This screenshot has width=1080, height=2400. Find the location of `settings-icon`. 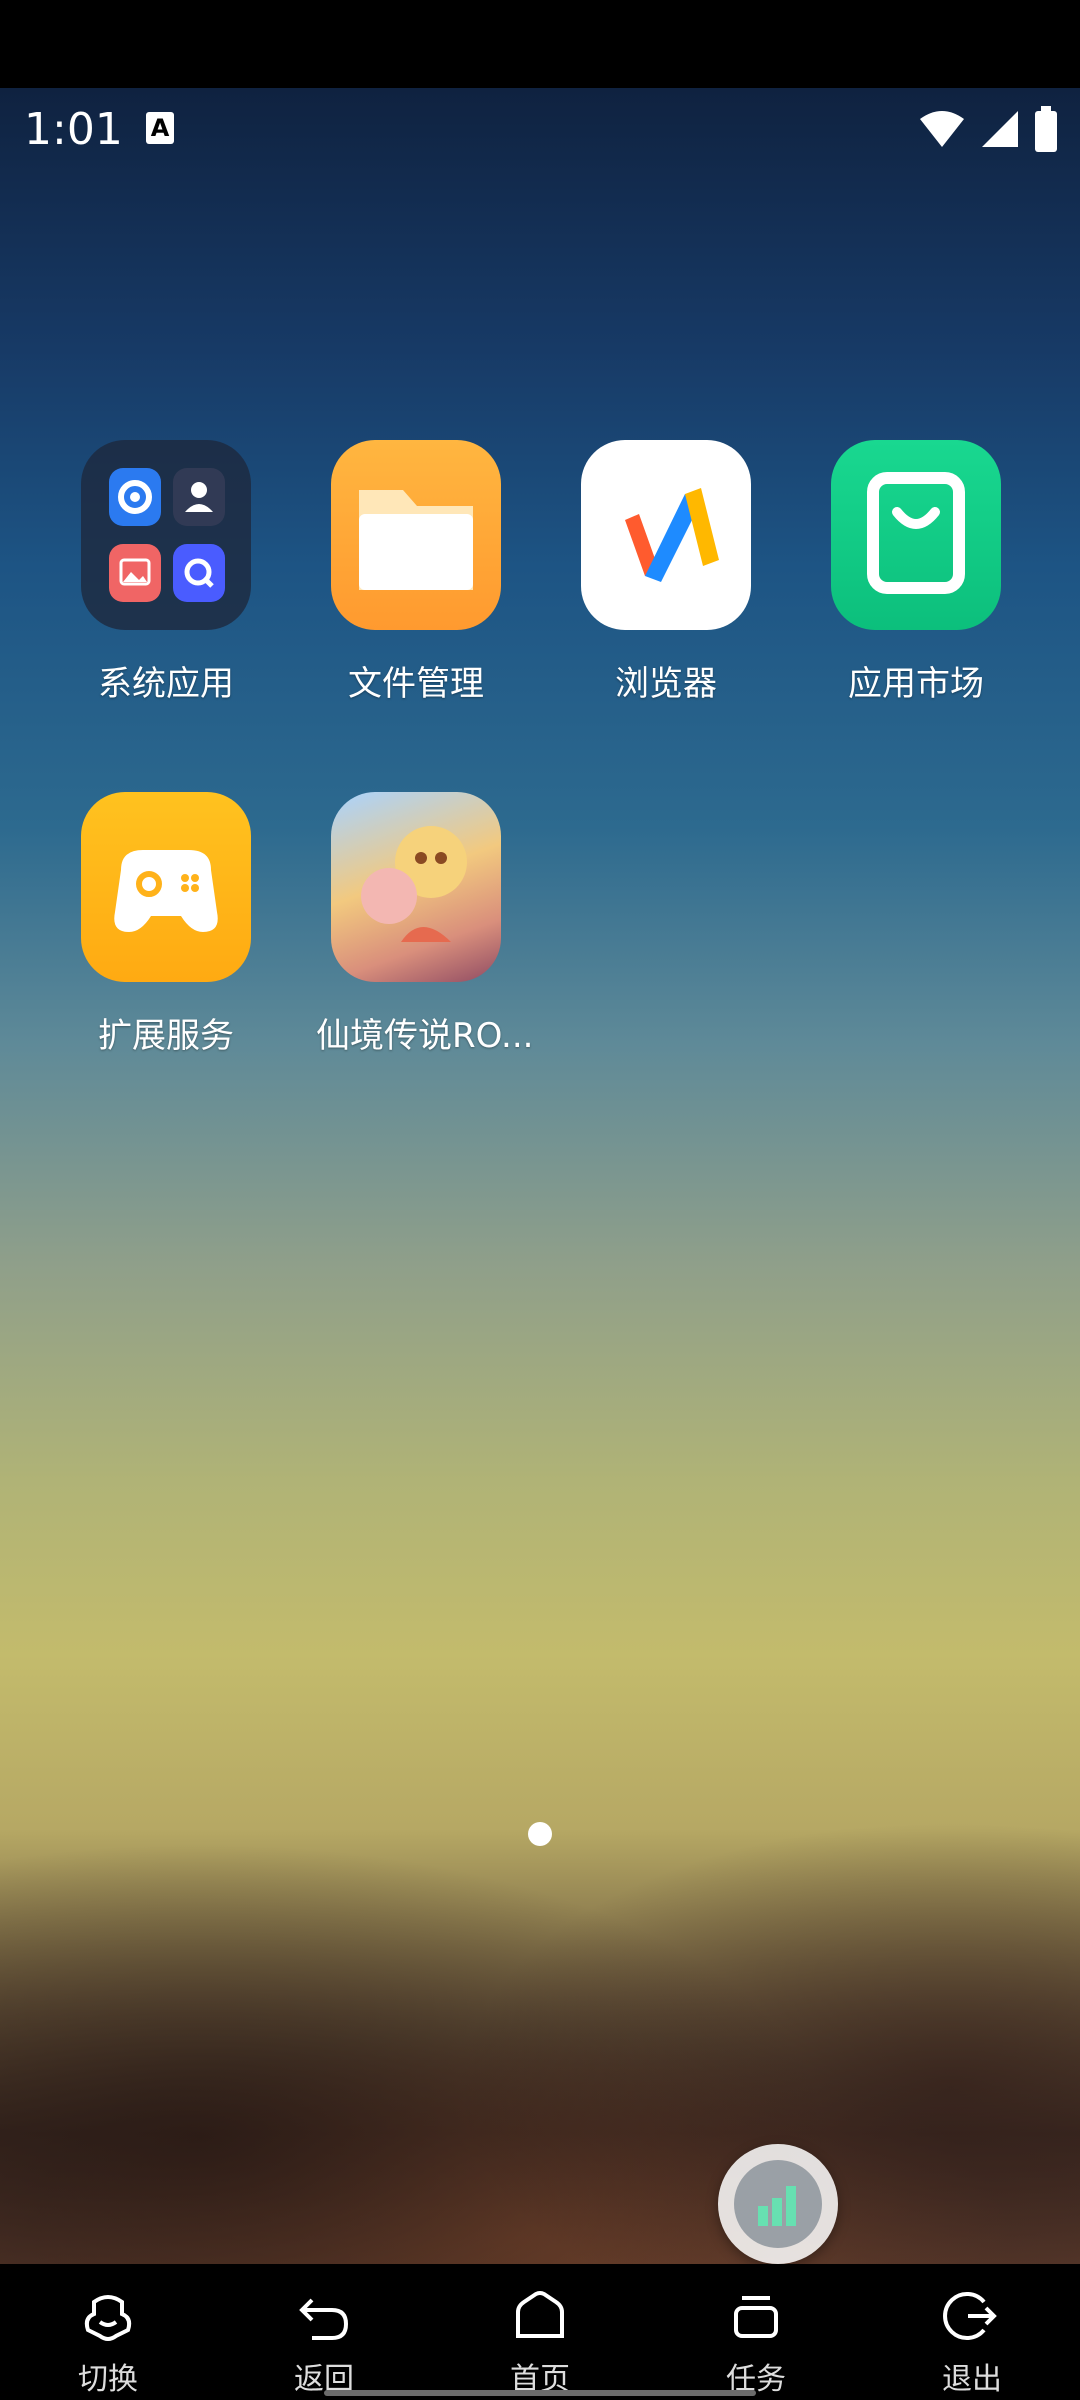

settings-icon is located at coordinates (135, 497).